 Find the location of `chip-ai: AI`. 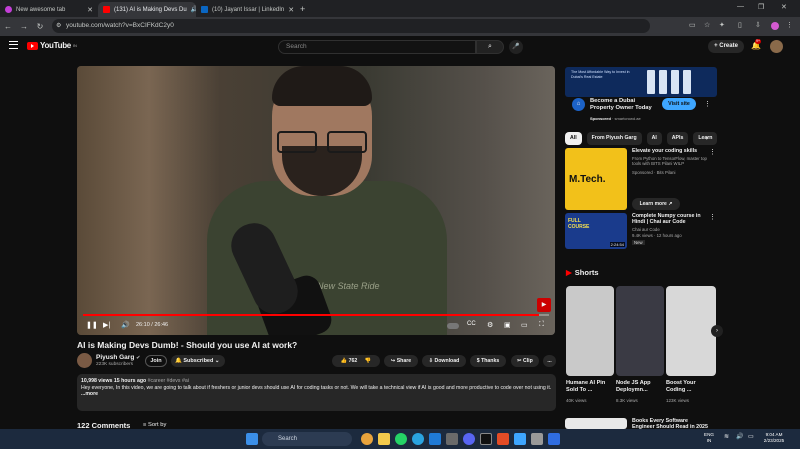

chip-ai: AI is located at coordinates (654, 138).